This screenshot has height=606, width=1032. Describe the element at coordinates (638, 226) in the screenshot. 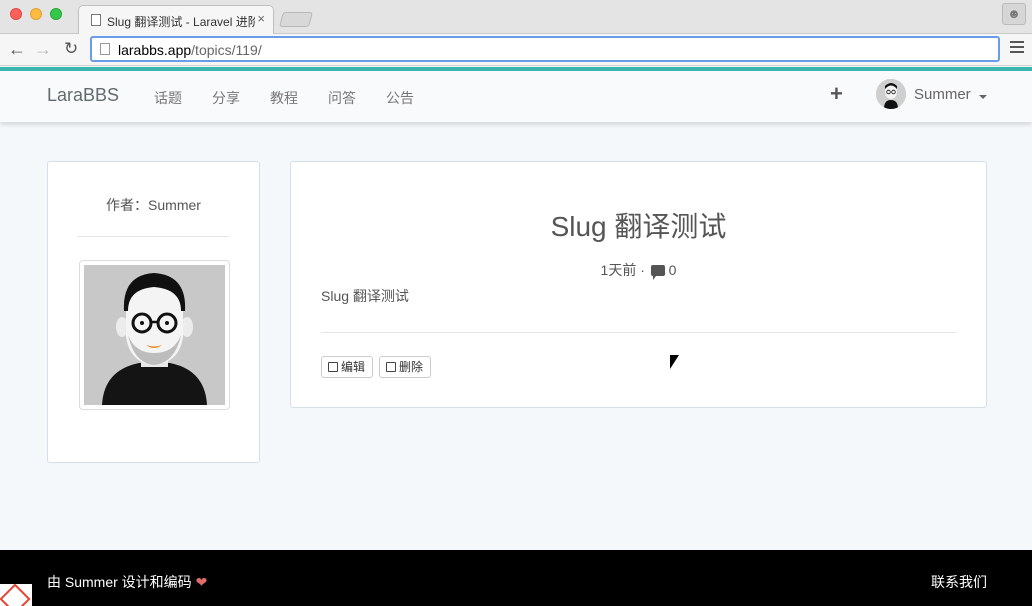

I see `topic-title: Slug 翻译测试` at that location.